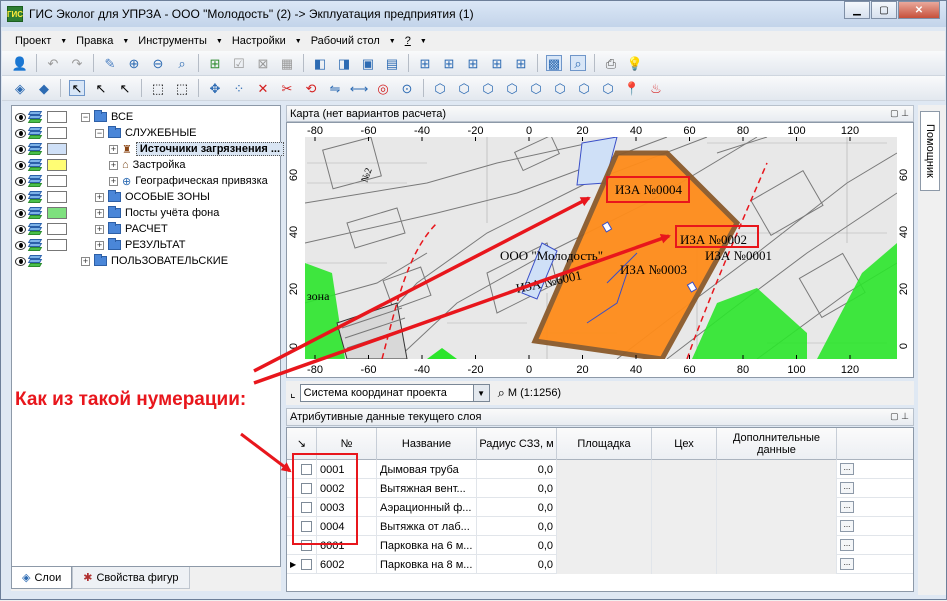  What do you see at coordinates (215, 88) in the screenshot?
I see `move-icon: ✥` at bounding box center [215, 88].